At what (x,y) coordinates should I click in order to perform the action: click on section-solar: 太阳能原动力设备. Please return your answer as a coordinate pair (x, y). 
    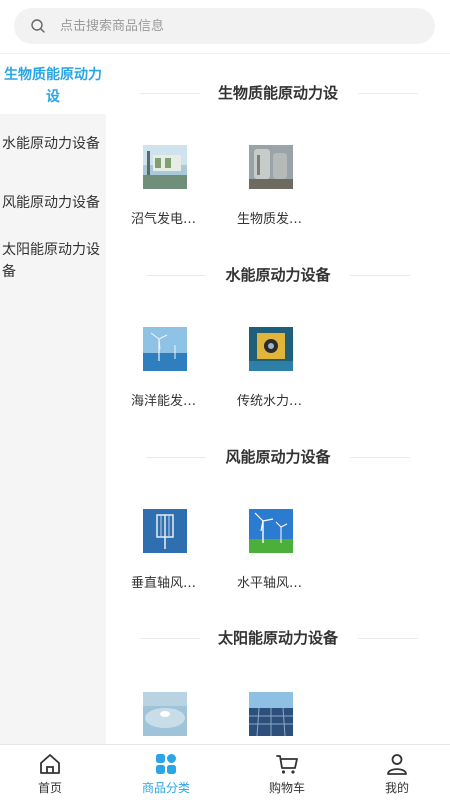
    Looking at the image, I should click on (278, 685).